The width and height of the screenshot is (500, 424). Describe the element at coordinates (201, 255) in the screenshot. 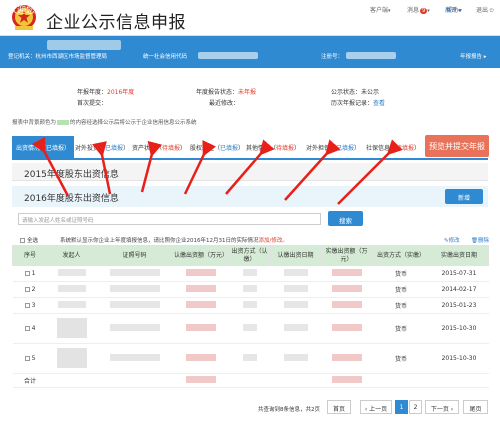

I see `col-header: 认缴出资额（万元）` at that location.